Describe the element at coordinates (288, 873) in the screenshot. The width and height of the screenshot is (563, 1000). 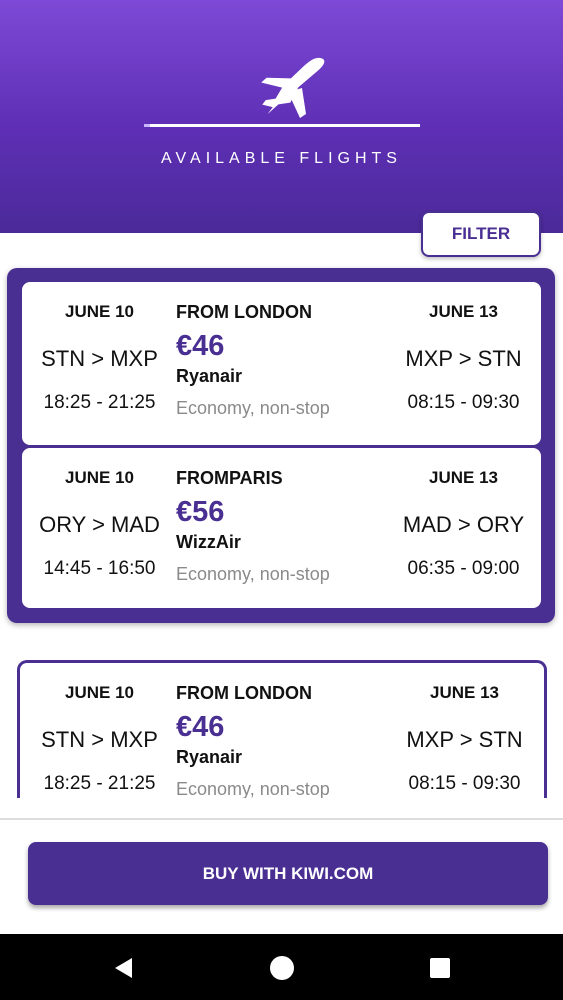
I see `buy-button: BUY WITH KIWI.COM` at that location.